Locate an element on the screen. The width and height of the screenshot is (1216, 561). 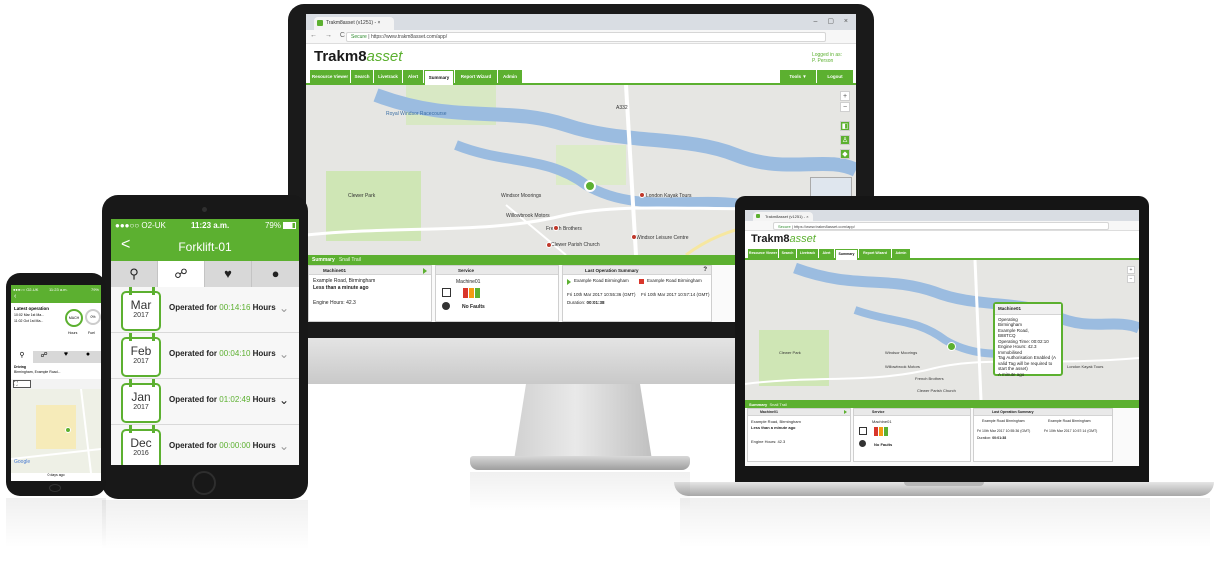
layers-icon: ◧ is located at coordinates (845, 126).